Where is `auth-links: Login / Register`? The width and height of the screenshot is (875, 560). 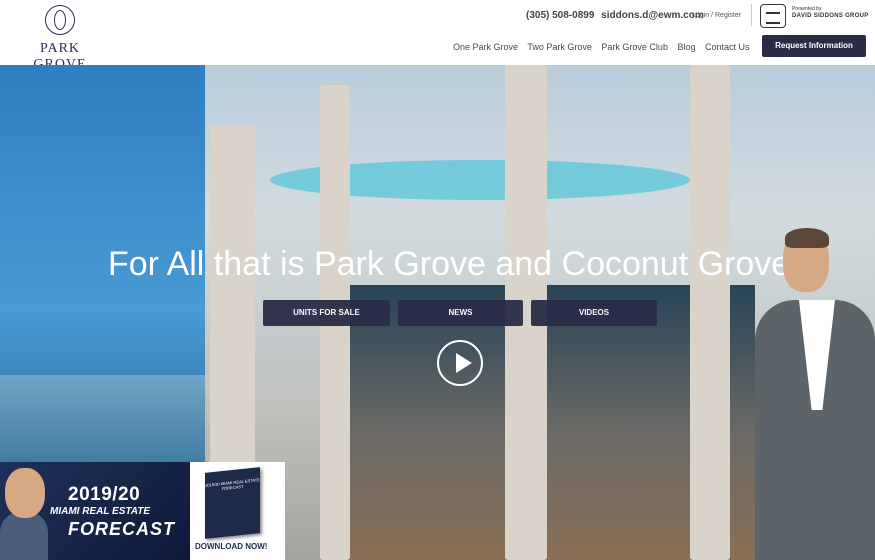 auth-links: Login / Register is located at coordinates (716, 15).